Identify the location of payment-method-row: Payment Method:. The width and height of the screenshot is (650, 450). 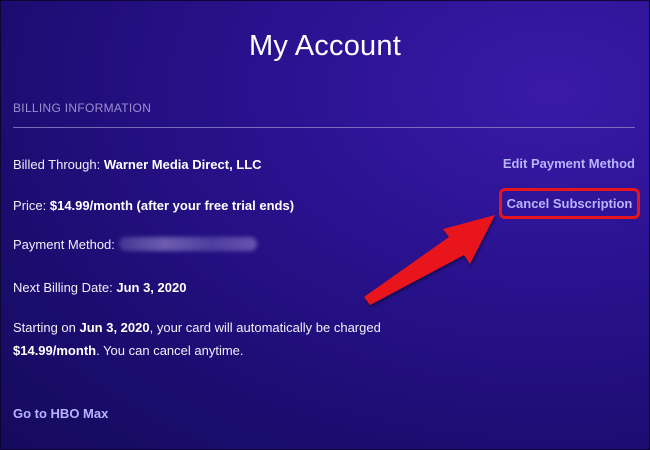
(135, 244).